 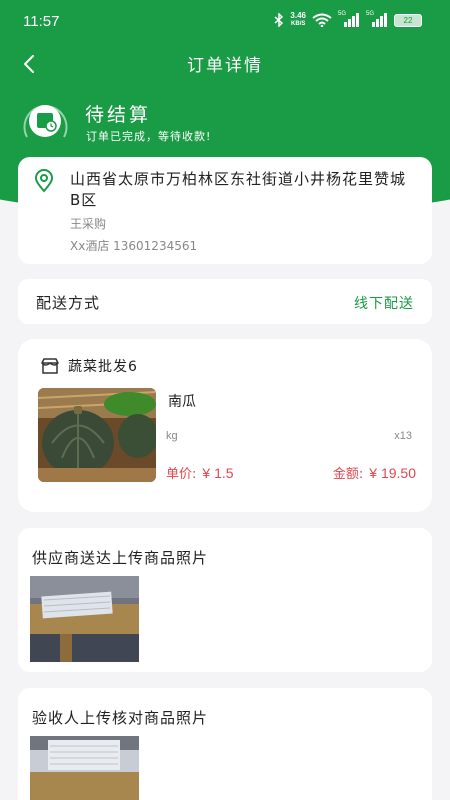 What do you see at coordinates (279, 20) in the screenshot?
I see `bluetooth-icon` at bounding box center [279, 20].